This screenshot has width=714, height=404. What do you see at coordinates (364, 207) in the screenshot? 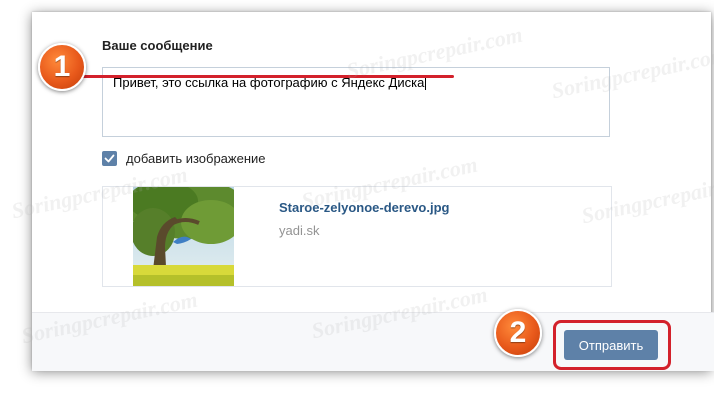
I see `file-name-link: Staroe-zelyonoe-derevo.jpg` at bounding box center [364, 207].